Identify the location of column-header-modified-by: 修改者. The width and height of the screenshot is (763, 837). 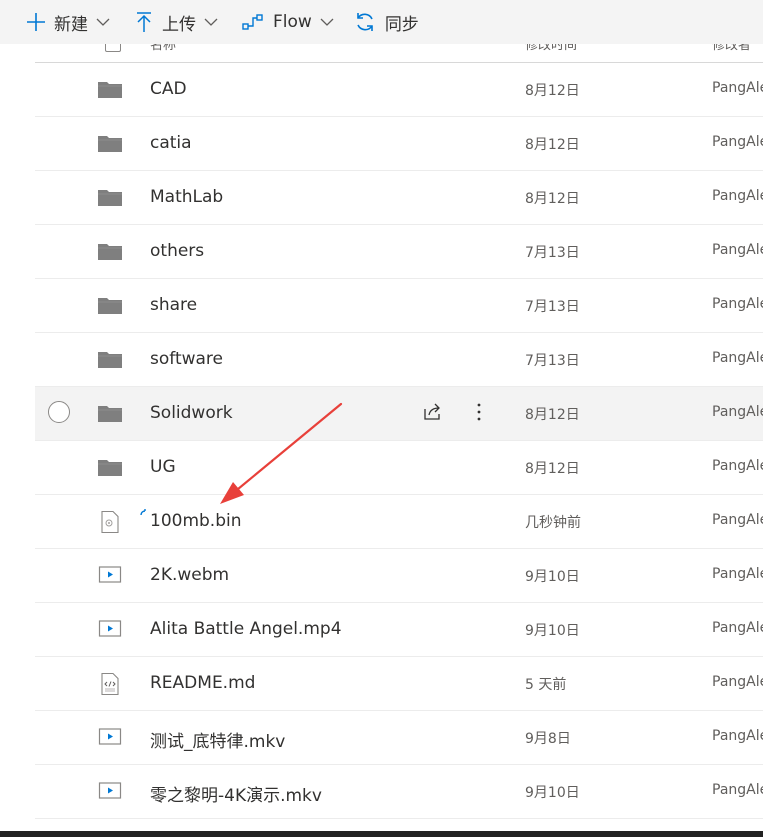
(731, 48).